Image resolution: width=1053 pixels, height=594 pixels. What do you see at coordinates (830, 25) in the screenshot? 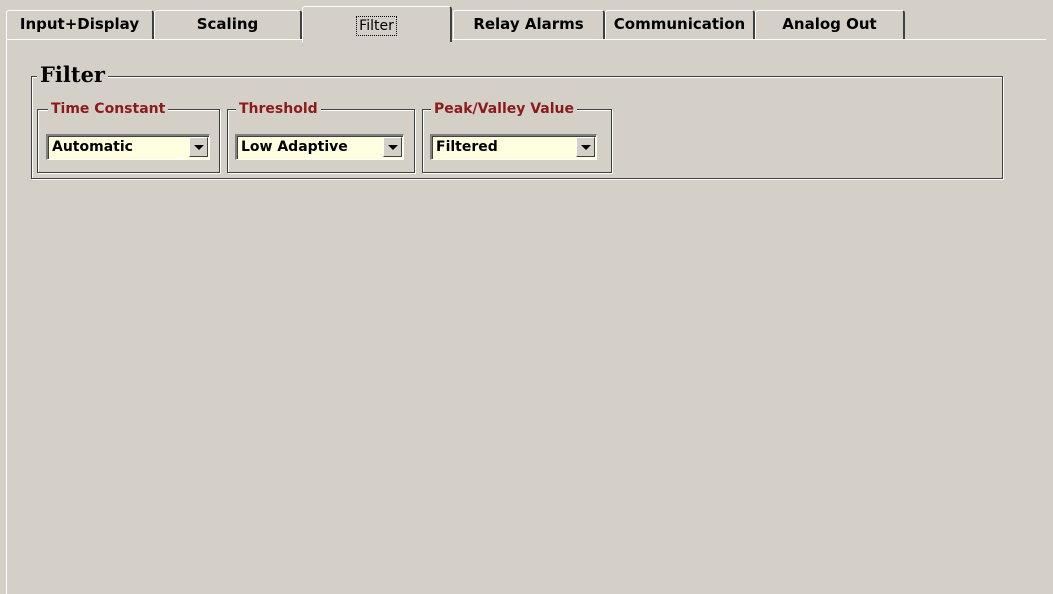
I see `tab-analog-out: Analog Out` at bounding box center [830, 25].